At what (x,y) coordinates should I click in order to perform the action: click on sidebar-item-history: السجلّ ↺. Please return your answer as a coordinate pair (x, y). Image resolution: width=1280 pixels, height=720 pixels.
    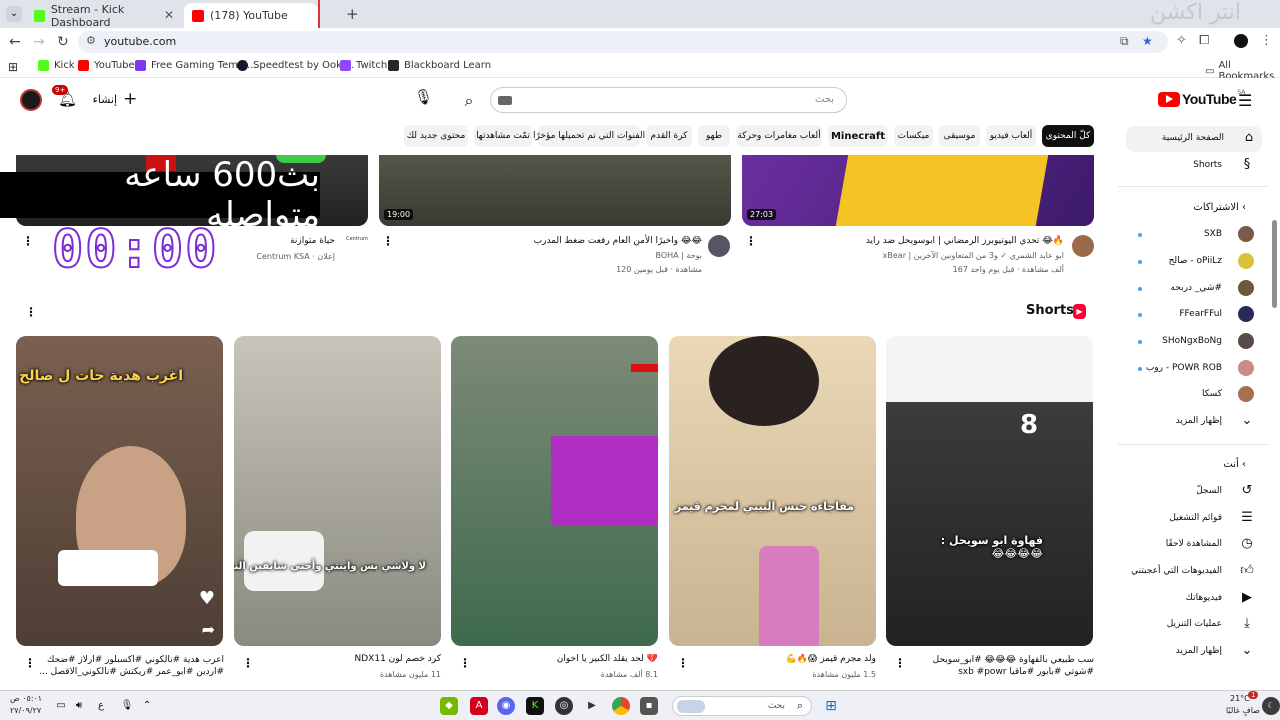
    Looking at the image, I should click on (1193, 492).